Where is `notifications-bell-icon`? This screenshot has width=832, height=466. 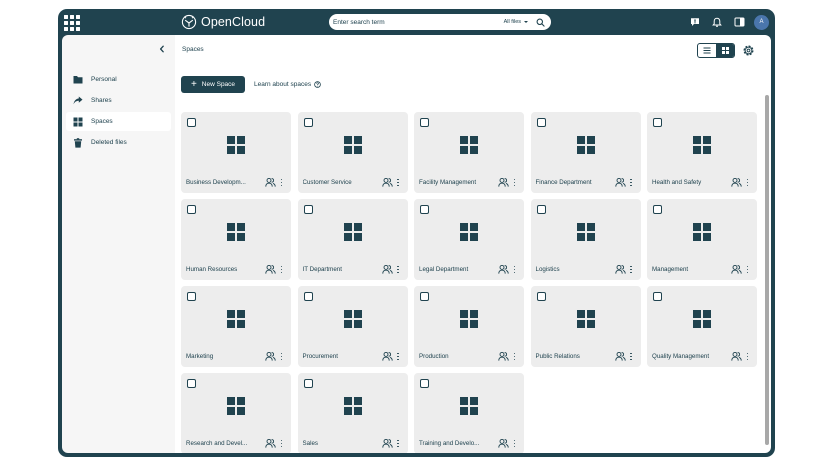 notifications-bell-icon is located at coordinates (717, 22).